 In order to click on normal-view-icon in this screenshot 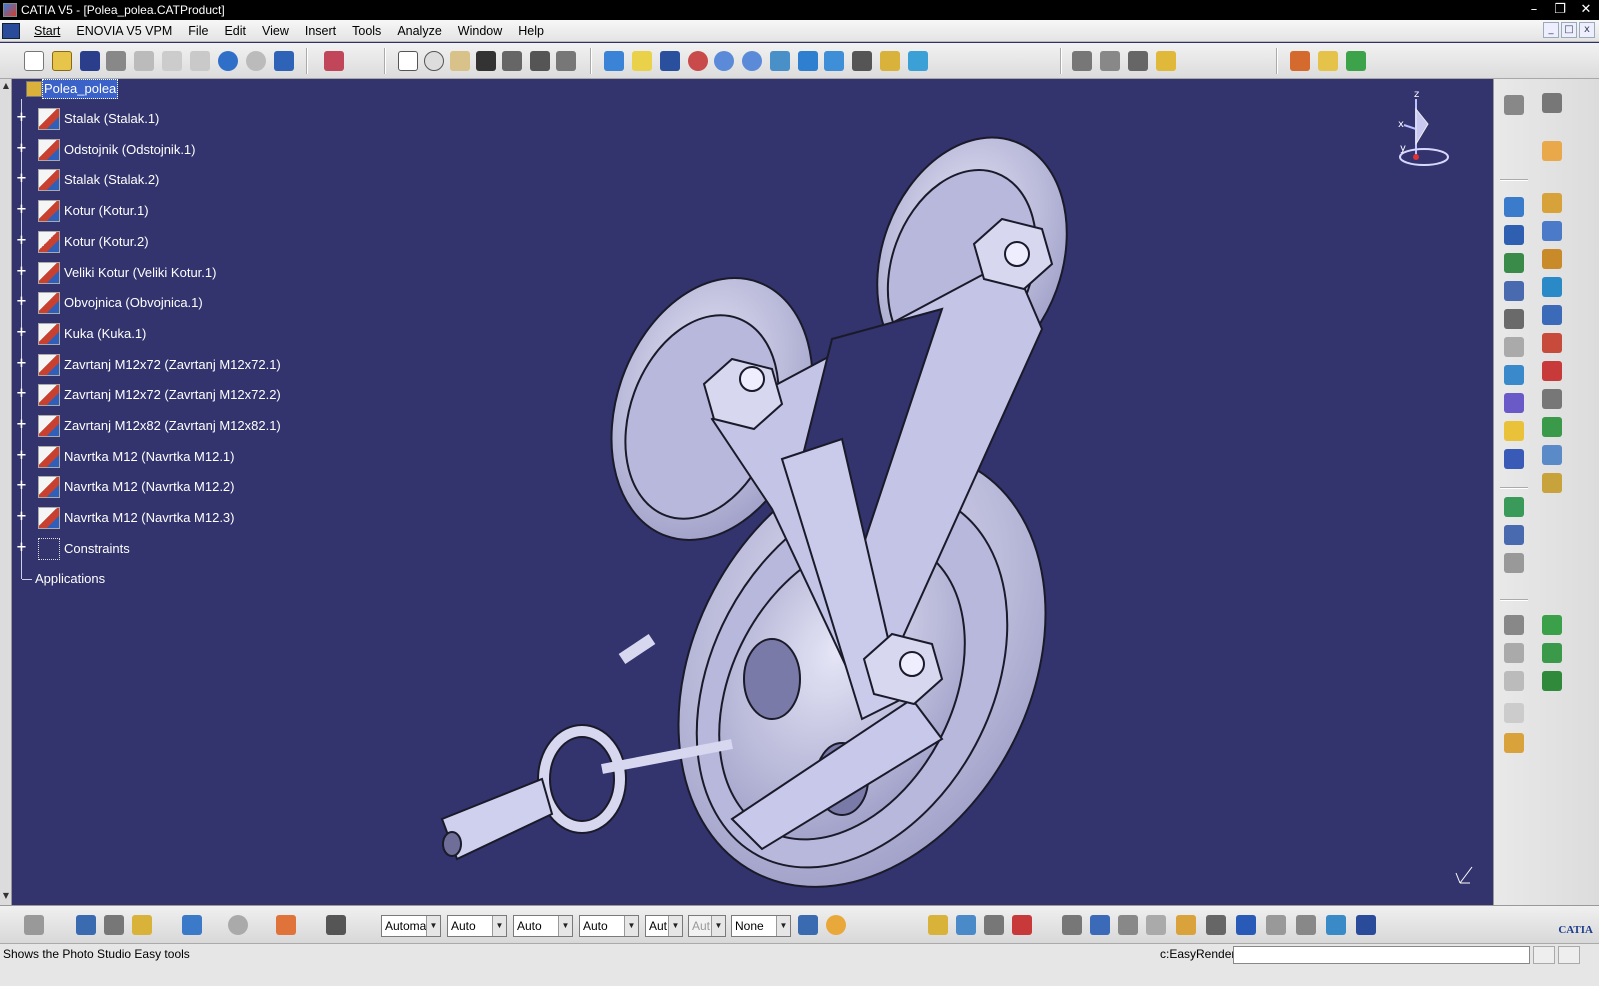, I will do `click(780, 61)`.